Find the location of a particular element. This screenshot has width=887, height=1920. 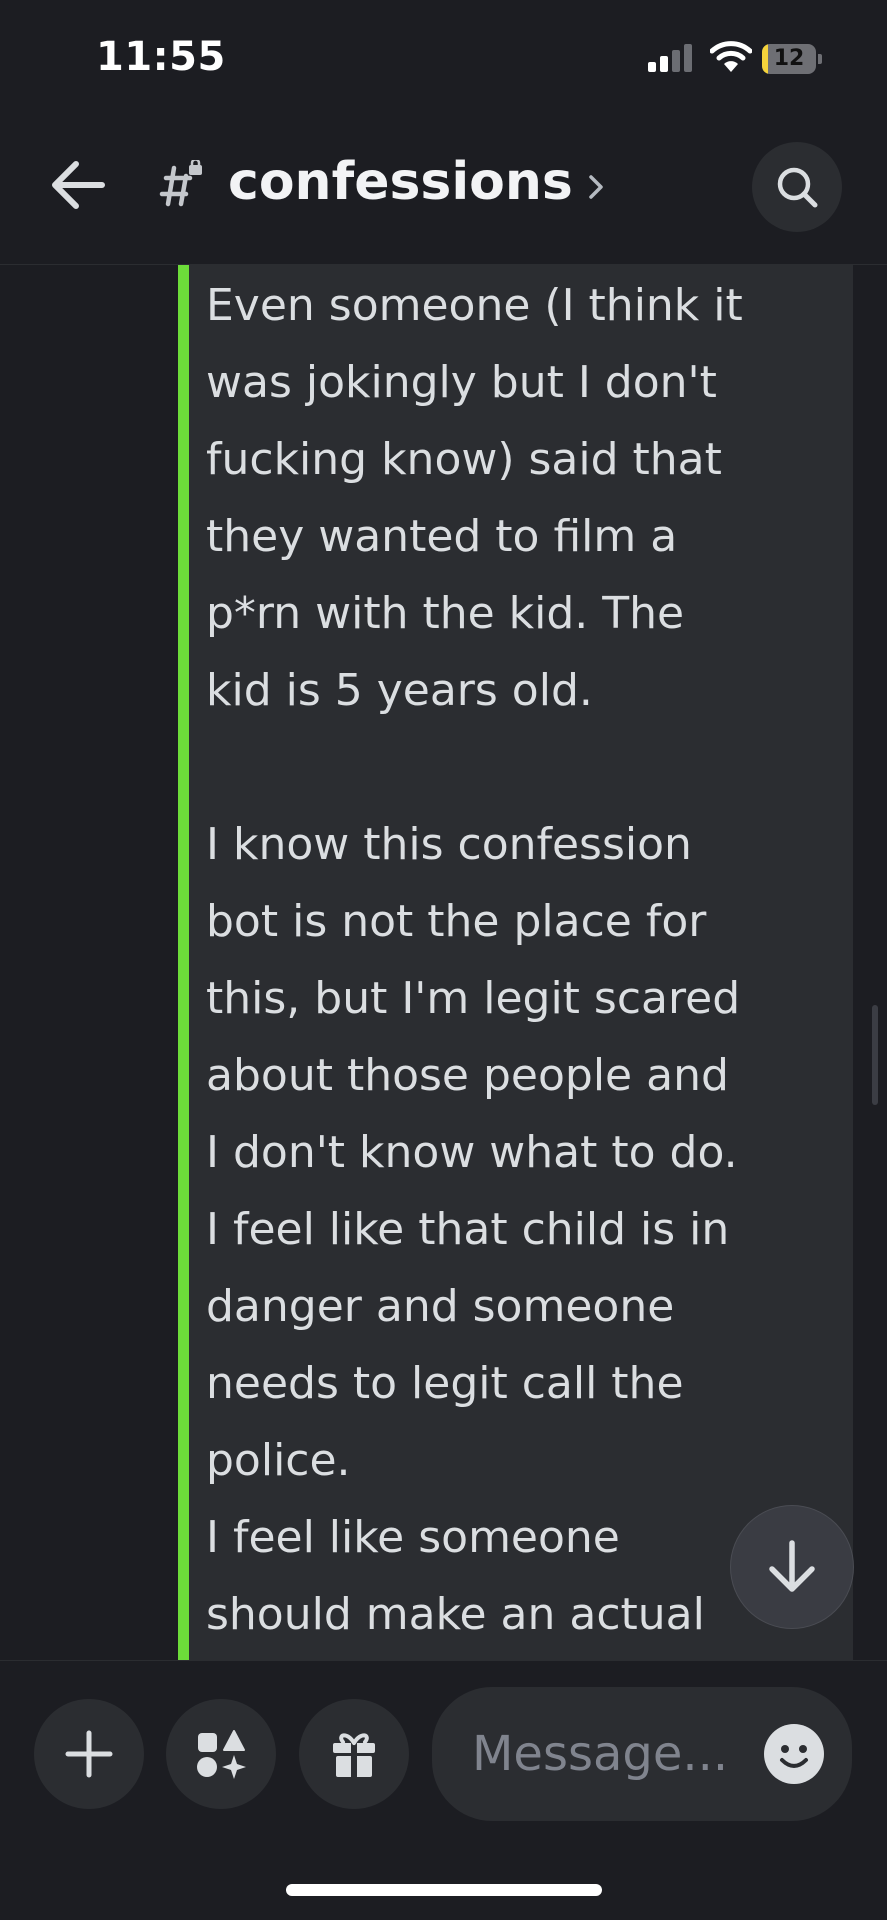

home-indicator is located at coordinates (444, 1890).